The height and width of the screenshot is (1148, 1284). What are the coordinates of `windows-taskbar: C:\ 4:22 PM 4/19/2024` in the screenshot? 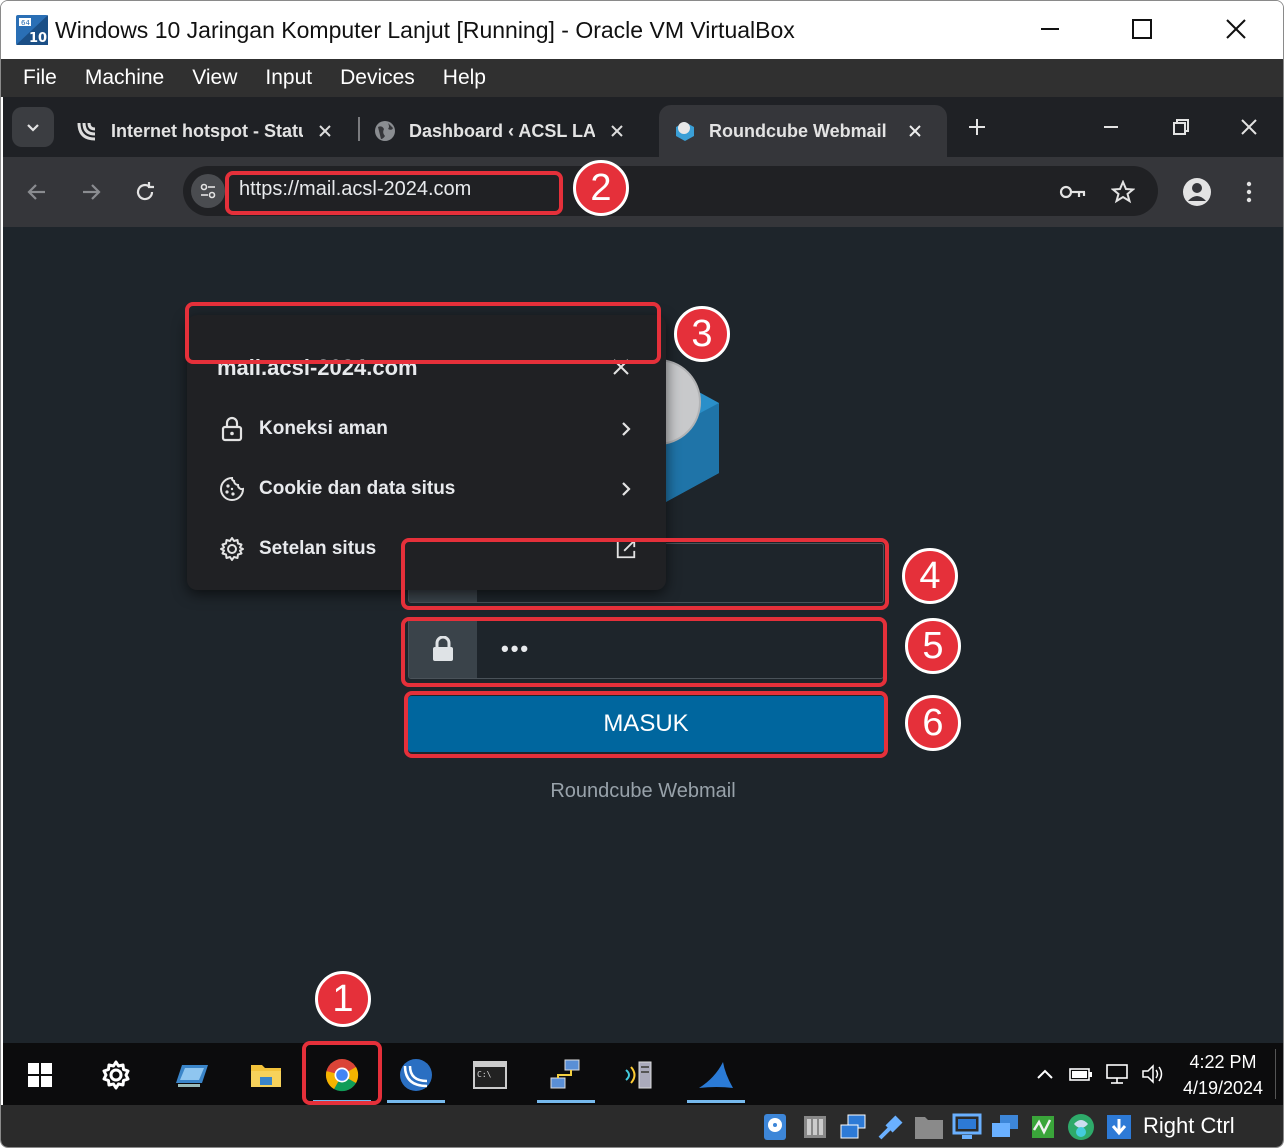 It's located at (643, 1074).